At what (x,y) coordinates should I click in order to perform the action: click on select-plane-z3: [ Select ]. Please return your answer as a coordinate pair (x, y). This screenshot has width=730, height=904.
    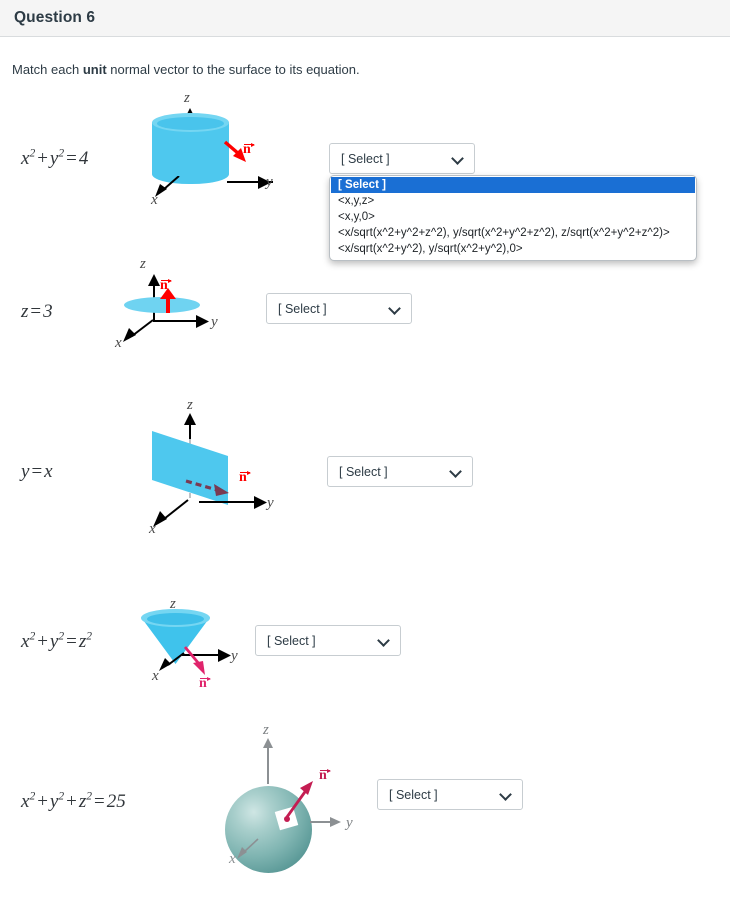
    Looking at the image, I should click on (339, 308).